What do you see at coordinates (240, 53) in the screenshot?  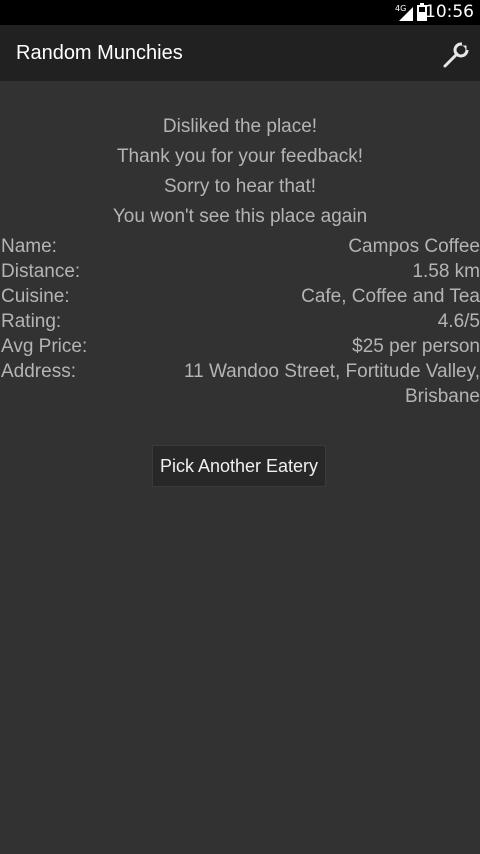 I see `action-bar: Random Munchies` at bounding box center [240, 53].